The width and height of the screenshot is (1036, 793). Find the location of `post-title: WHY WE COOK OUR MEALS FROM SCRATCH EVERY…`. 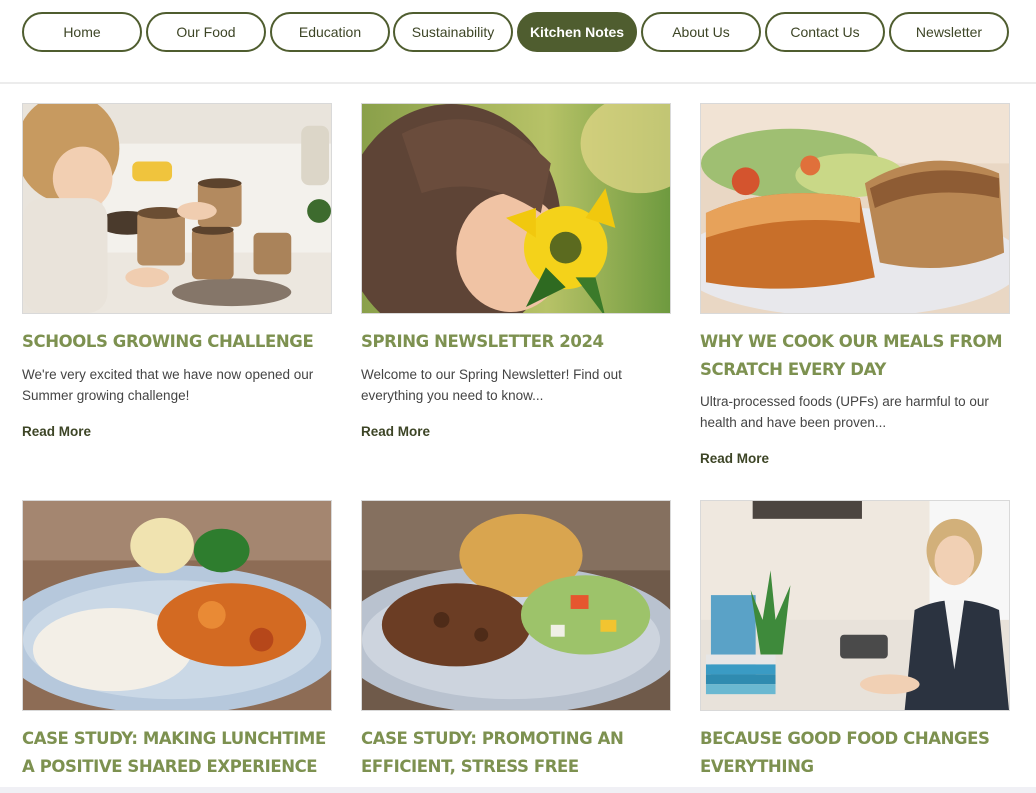

post-title: WHY WE COOK OUR MEALS FROM SCRATCH EVERY… is located at coordinates (855, 356).